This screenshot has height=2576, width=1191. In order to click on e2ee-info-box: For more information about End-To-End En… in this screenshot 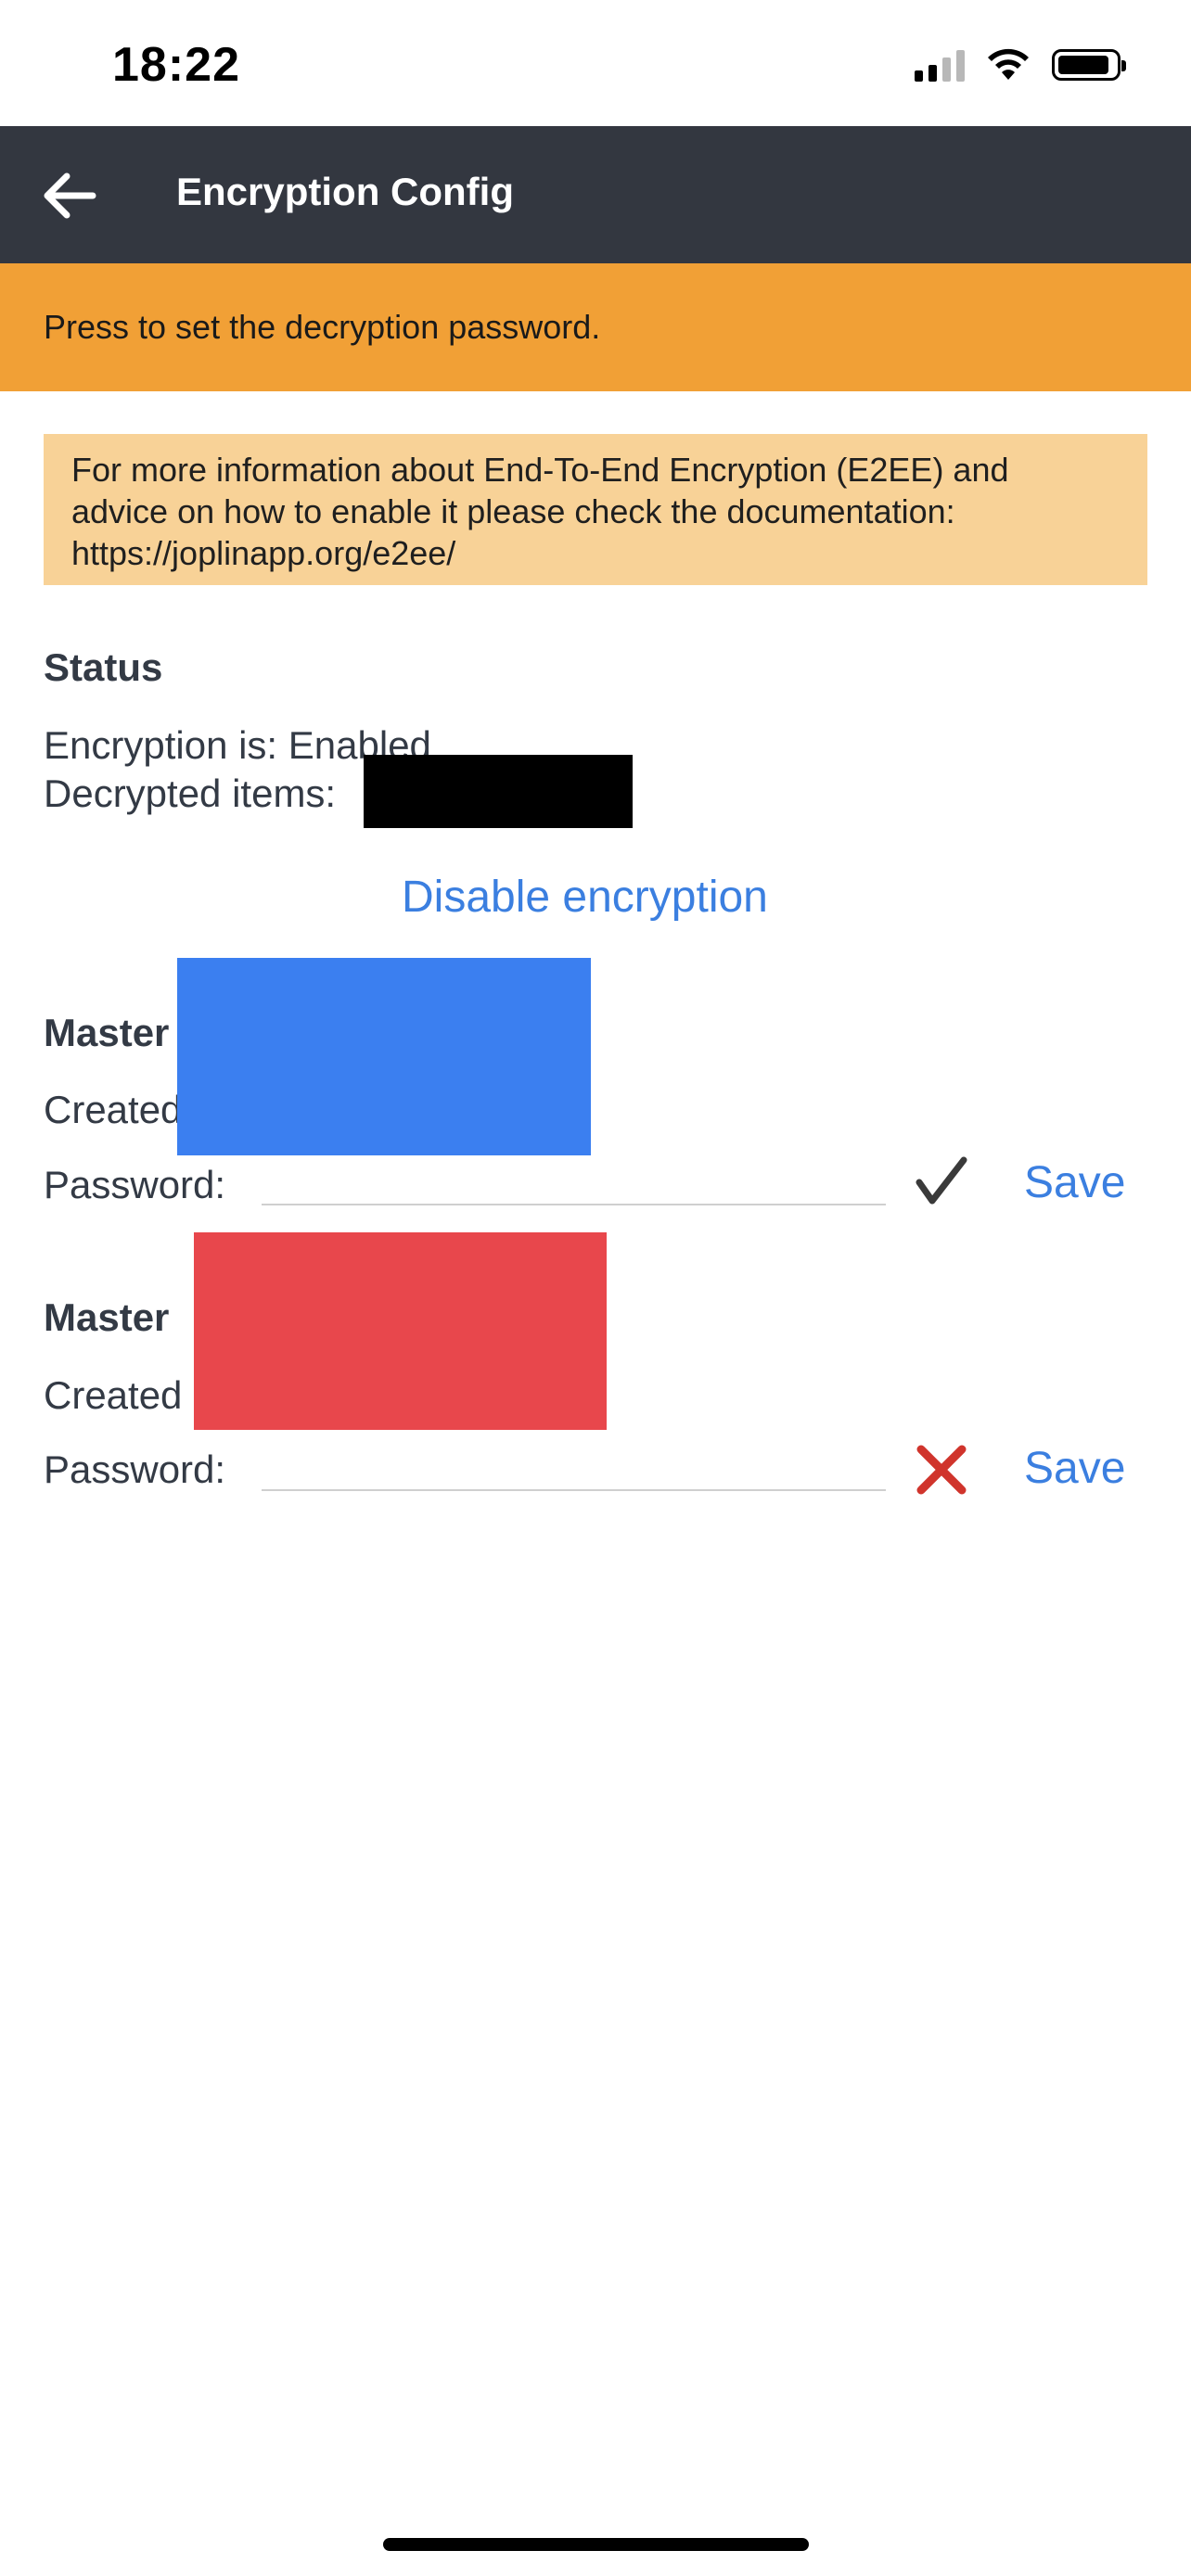, I will do `click(595, 509)`.